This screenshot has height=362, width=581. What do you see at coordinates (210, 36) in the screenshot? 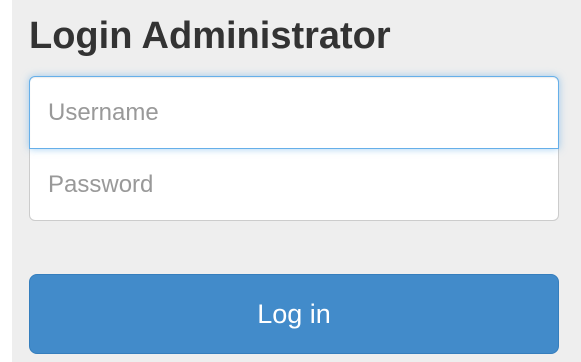
I see `login-title: Login Administrator` at bounding box center [210, 36].